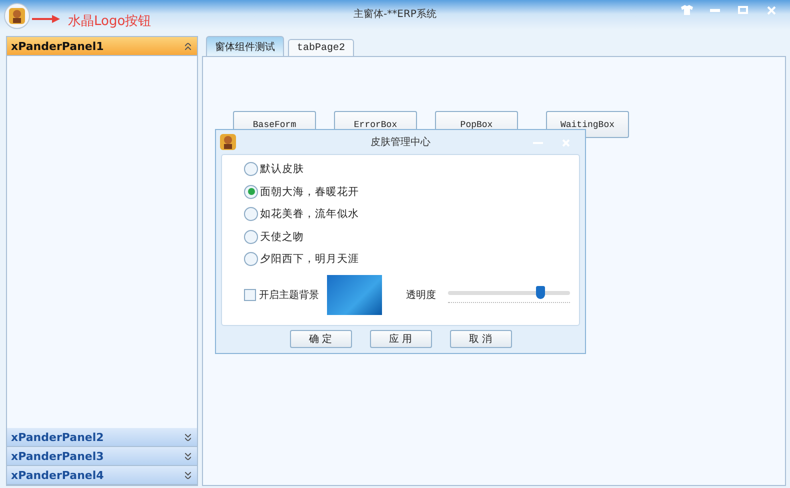  What do you see at coordinates (321, 47) in the screenshot?
I see `tab: tabPage2` at bounding box center [321, 47].